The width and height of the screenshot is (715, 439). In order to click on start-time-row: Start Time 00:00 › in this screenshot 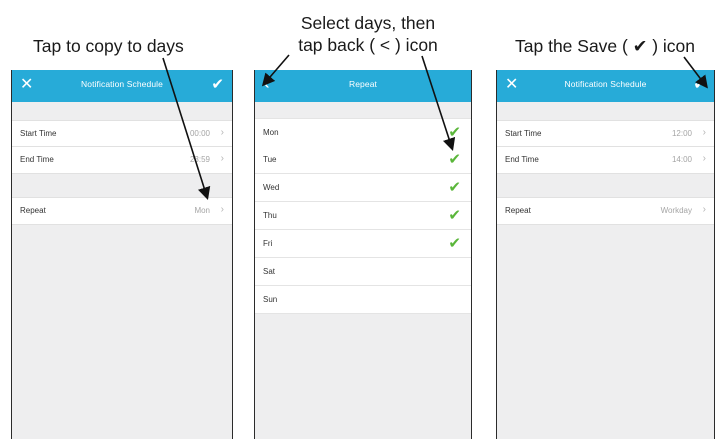, I will do `click(122, 134)`.